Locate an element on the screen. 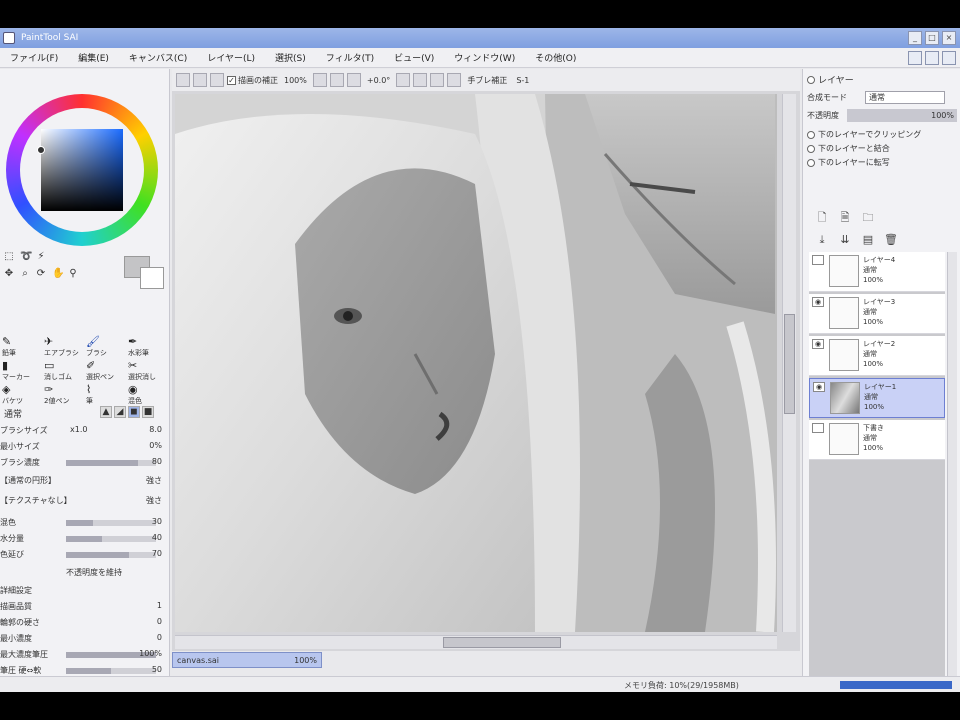 The height and width of the screenshot is (720, 960). vertical-scroll-thumb is located at coordinates (789, 364).